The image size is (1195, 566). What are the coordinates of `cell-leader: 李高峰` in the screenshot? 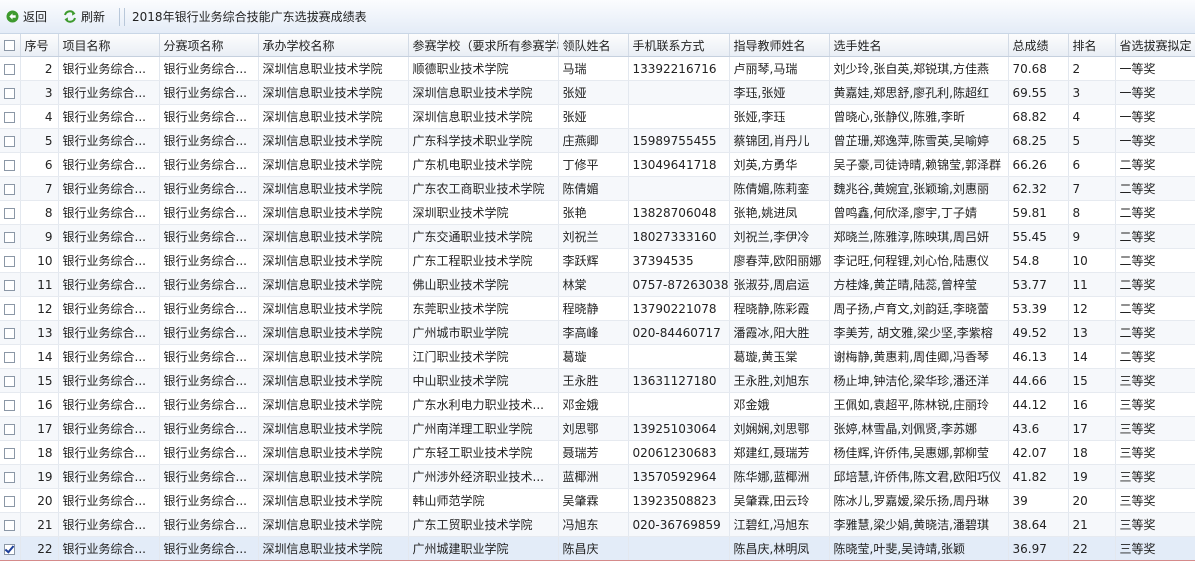 It's located at (593, 332).